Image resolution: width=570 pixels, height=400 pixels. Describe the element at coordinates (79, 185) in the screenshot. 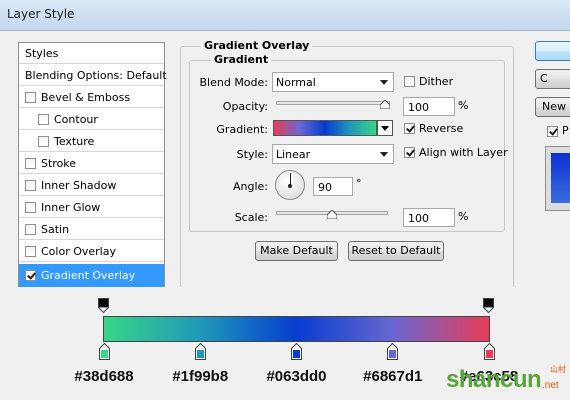

I see `sidebar-item-label: Inner Shadow` at that location.